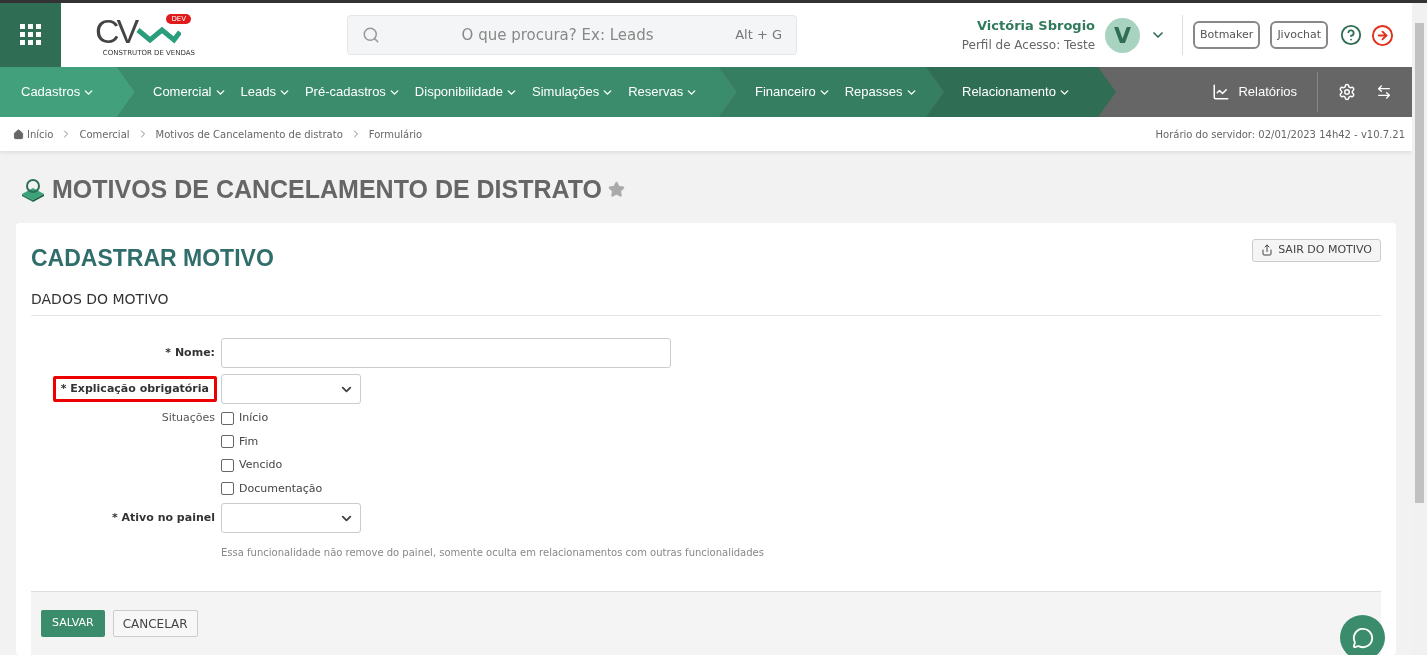  What do you see at coordinates (395, 134) in the screenshot?
I see `breadcrumb-link: Formulário` at bounding box center [395, 134].